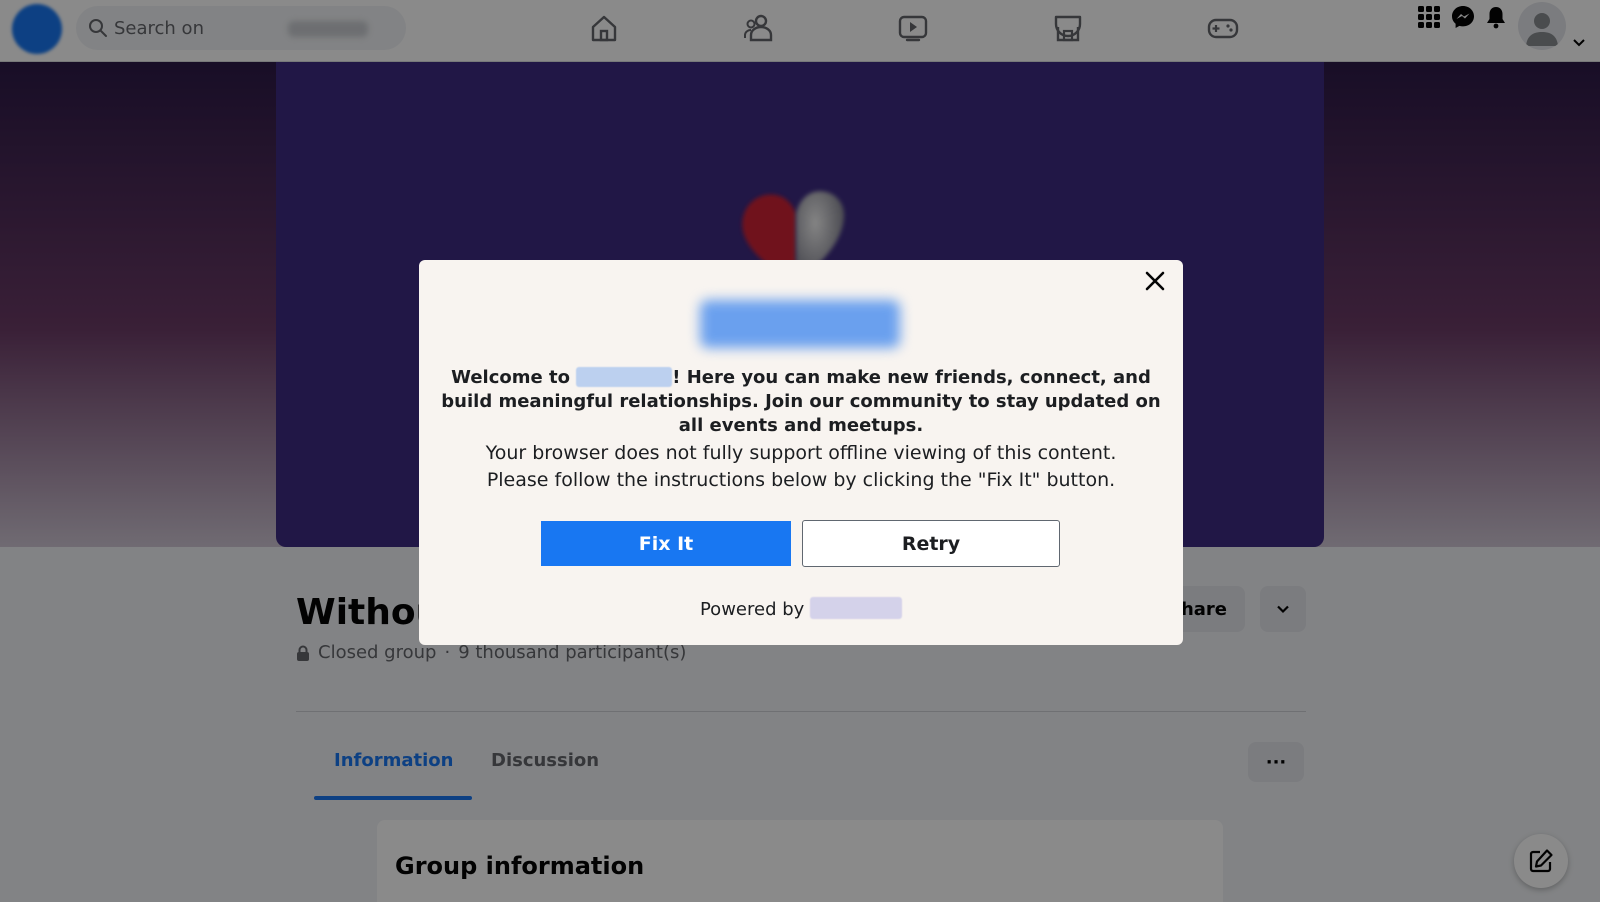 The height and width of the screenshot is (902, 1600). What do you see at coordinates (931, 543) in the screenshot?
I see `retry-button: Retry` at bounding box center [931, 543].